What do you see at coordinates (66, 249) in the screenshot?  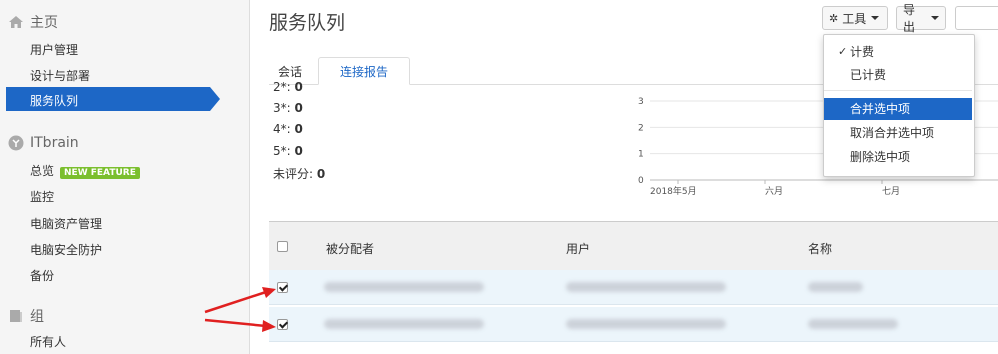 I see `sidebar-item-security: 电脑安全防护` at bounding box center [66, 249].